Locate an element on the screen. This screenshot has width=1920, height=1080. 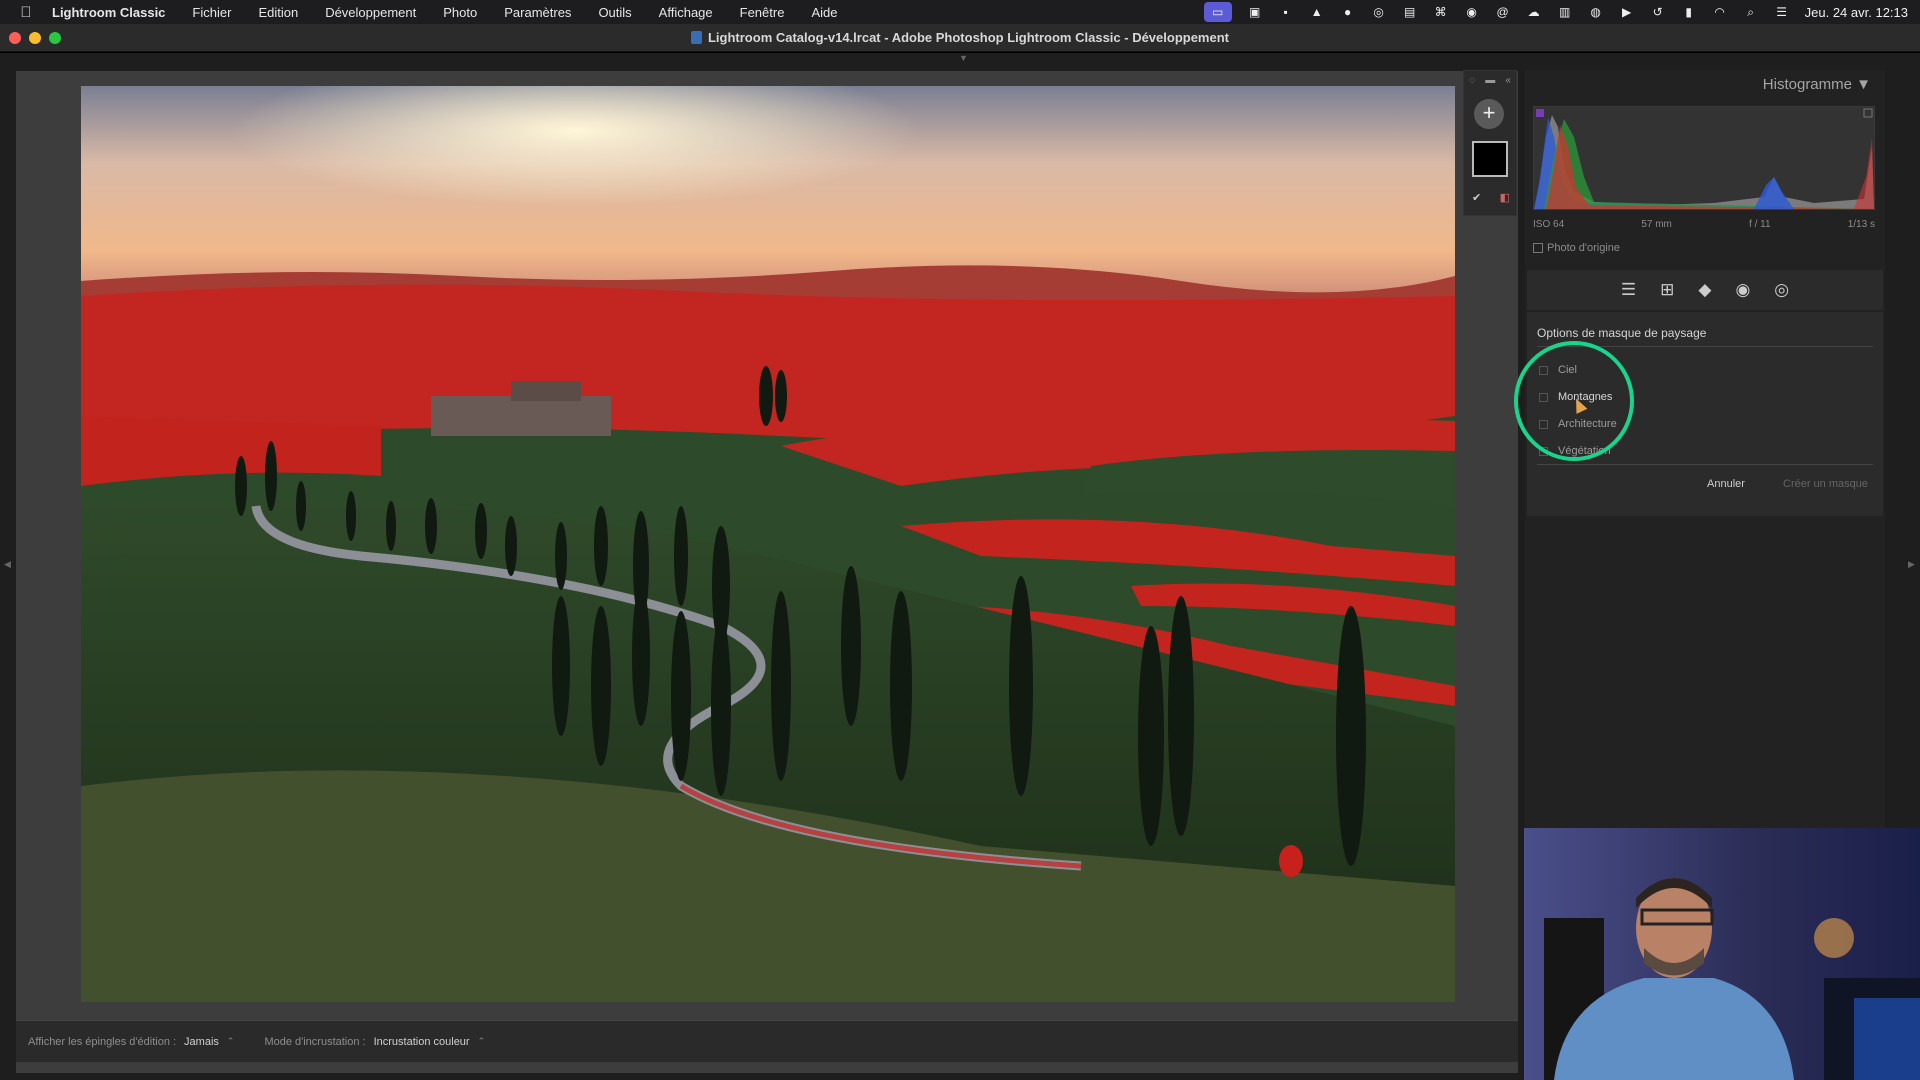
control-center-icon: ☰ is located at coordinates (1782, 12).